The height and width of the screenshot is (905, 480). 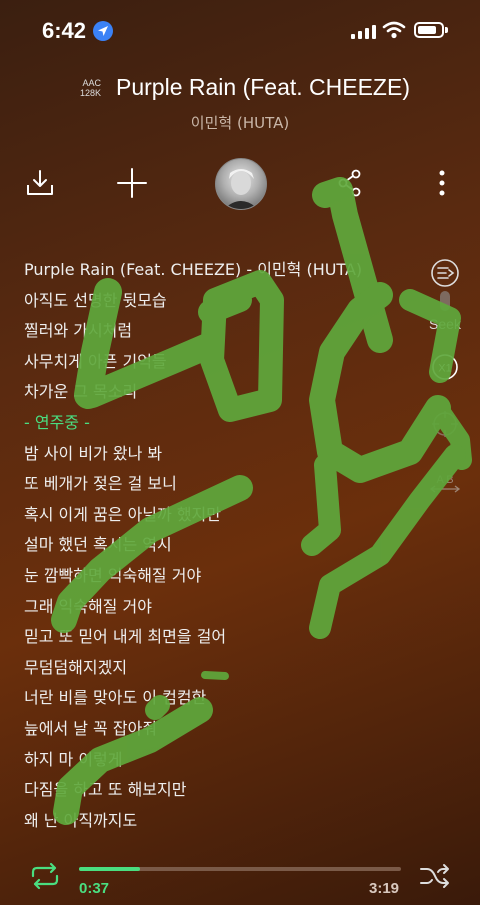 I want to click on track-title: Purple Rain (Feat. CHEEZE), so click(x=263, y=87).